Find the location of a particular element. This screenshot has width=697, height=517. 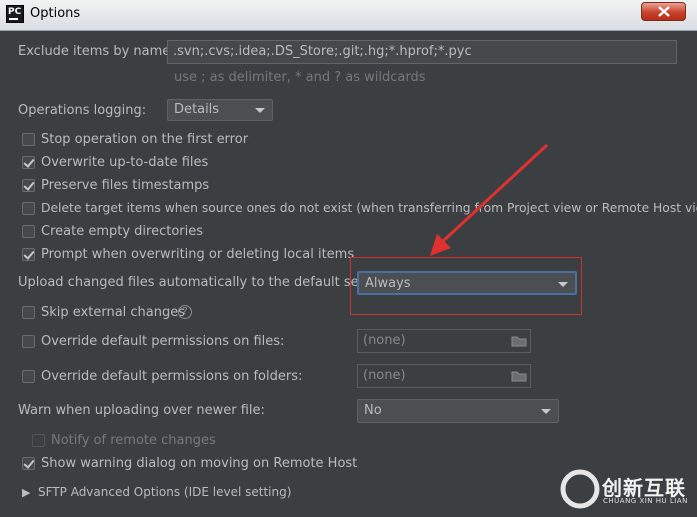

operations-logging-dropdown: Details is located at coordinates (220, 110).